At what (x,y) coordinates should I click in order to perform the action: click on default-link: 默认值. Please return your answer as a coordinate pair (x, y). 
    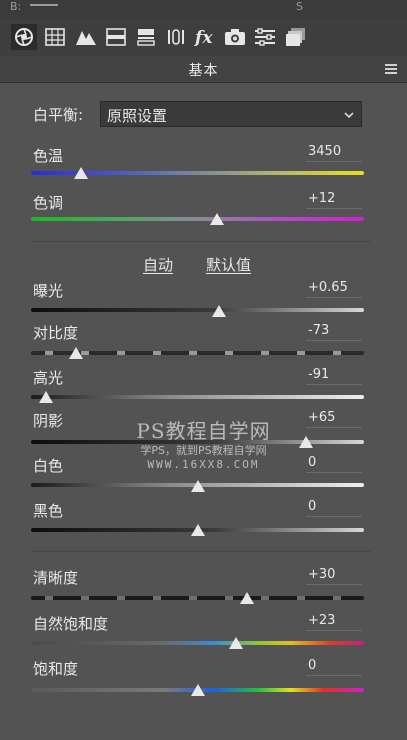
    Looking at the image, I should click on (228, 264).